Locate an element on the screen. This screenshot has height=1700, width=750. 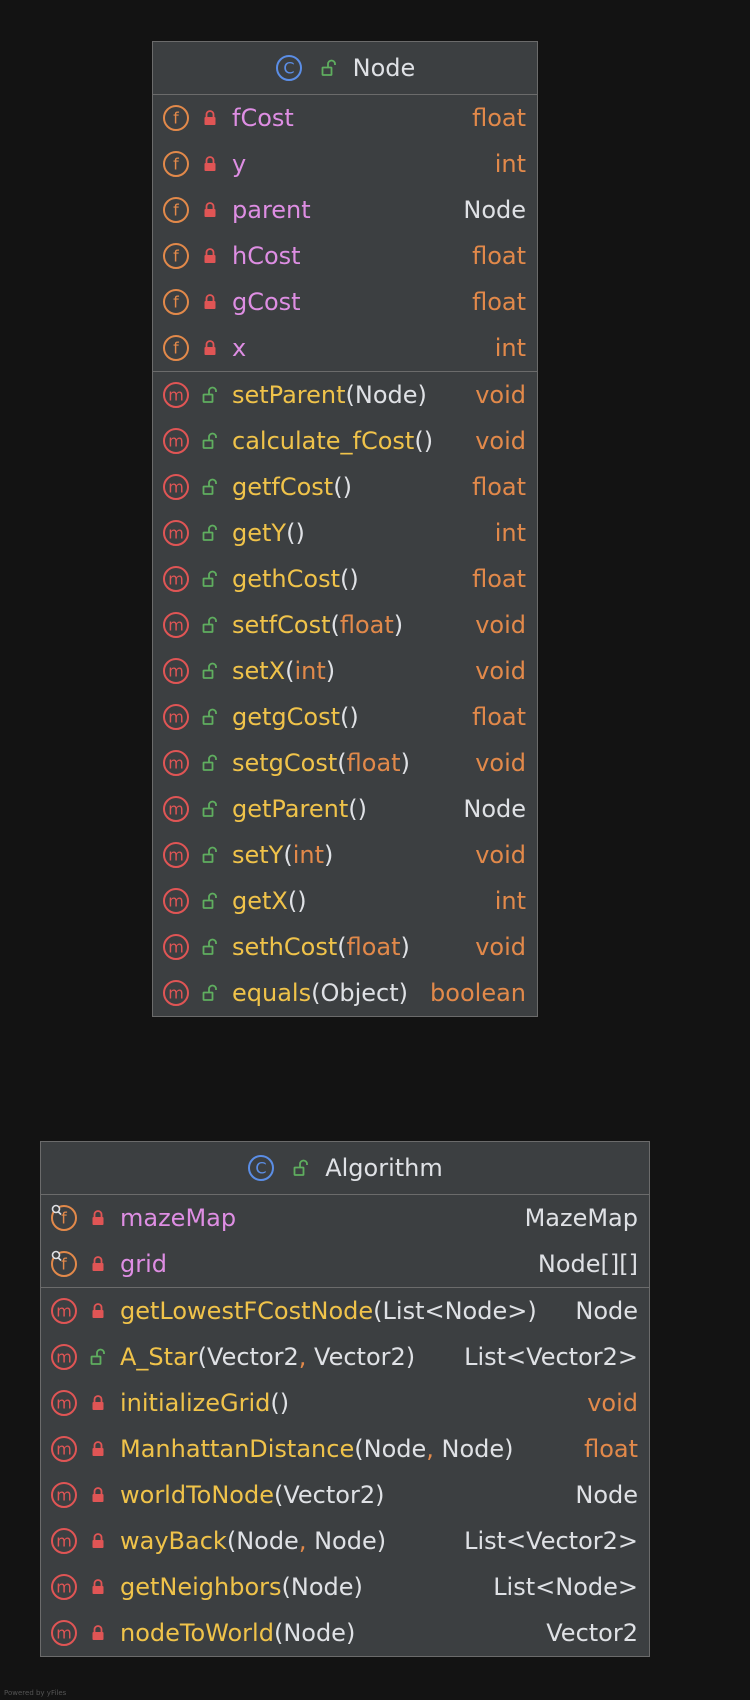
method-signature: setfCost(float) is located at coordinates (348, 625).